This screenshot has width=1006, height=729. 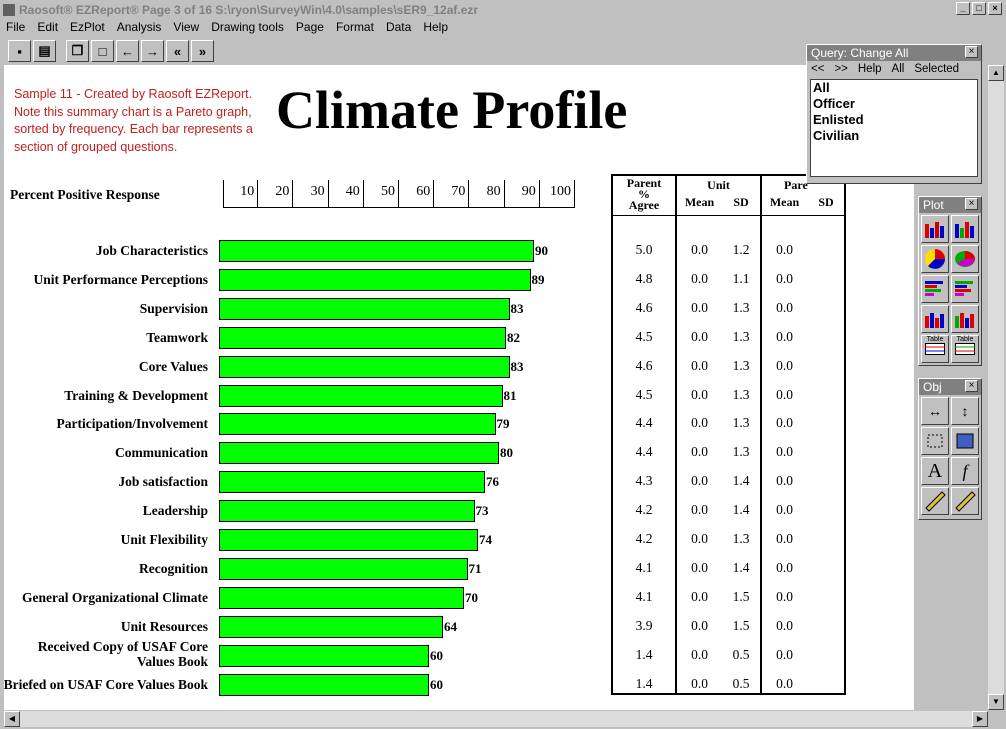 I want to click on bar-value-label: 89, so click(x=538, y=279).